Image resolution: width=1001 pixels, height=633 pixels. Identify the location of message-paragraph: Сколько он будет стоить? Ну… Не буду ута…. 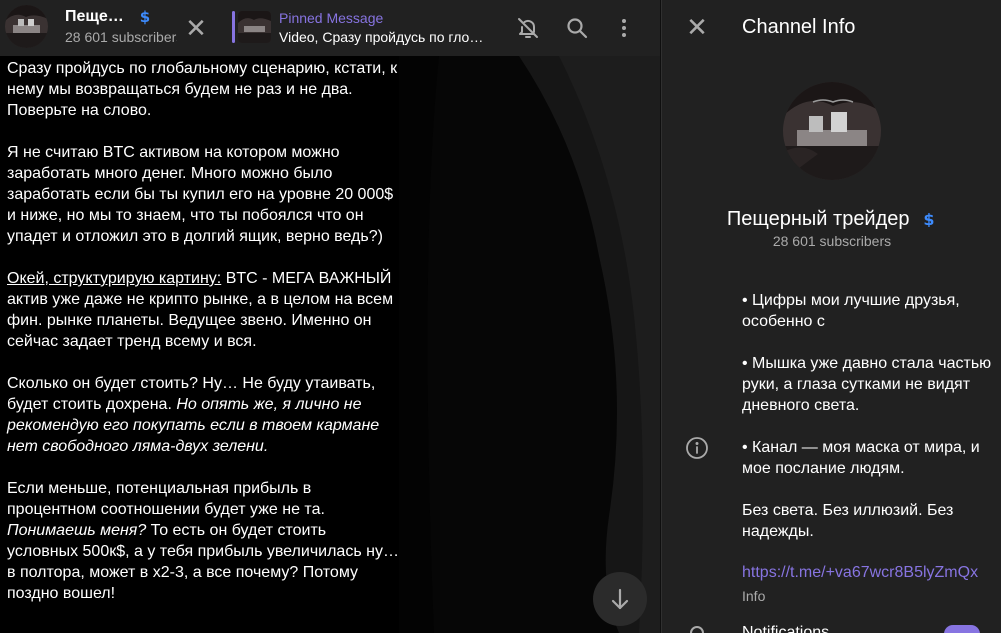
(203, 415).